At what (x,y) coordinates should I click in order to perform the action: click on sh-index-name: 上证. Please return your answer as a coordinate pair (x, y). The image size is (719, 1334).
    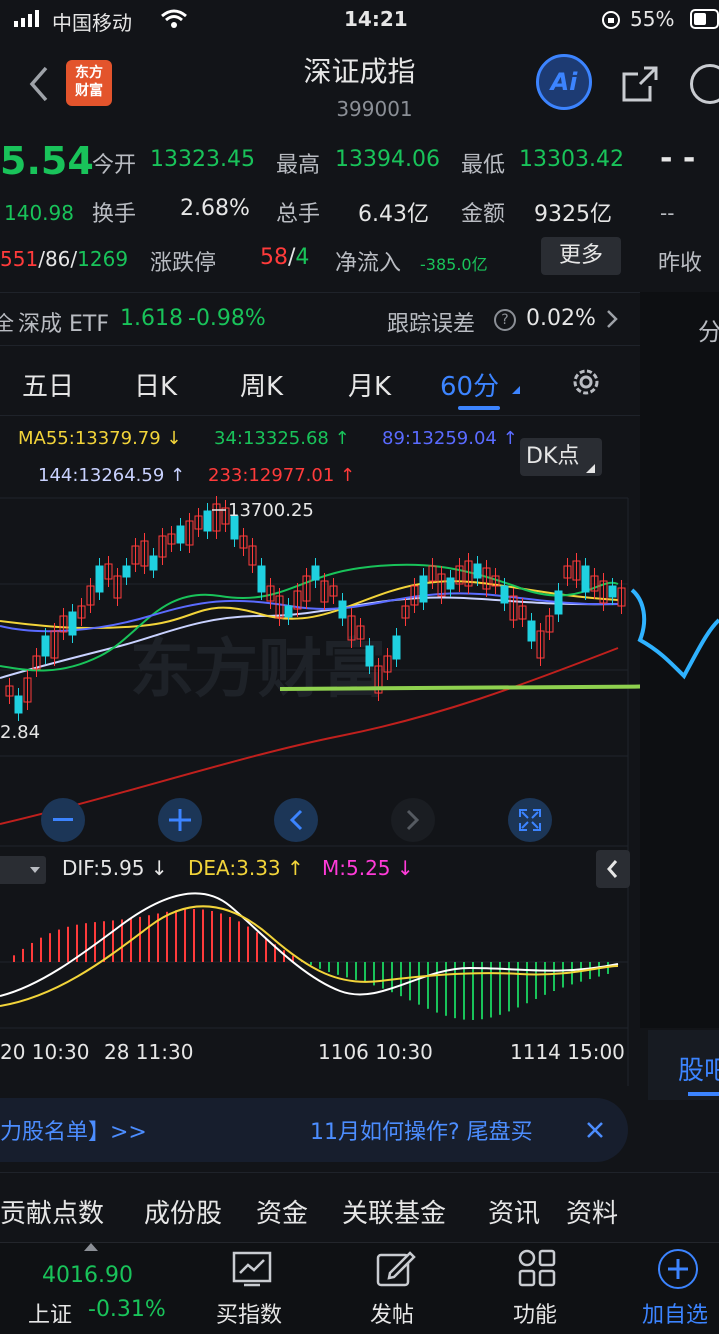
    Looking at the image, I should click on (50, 1313).